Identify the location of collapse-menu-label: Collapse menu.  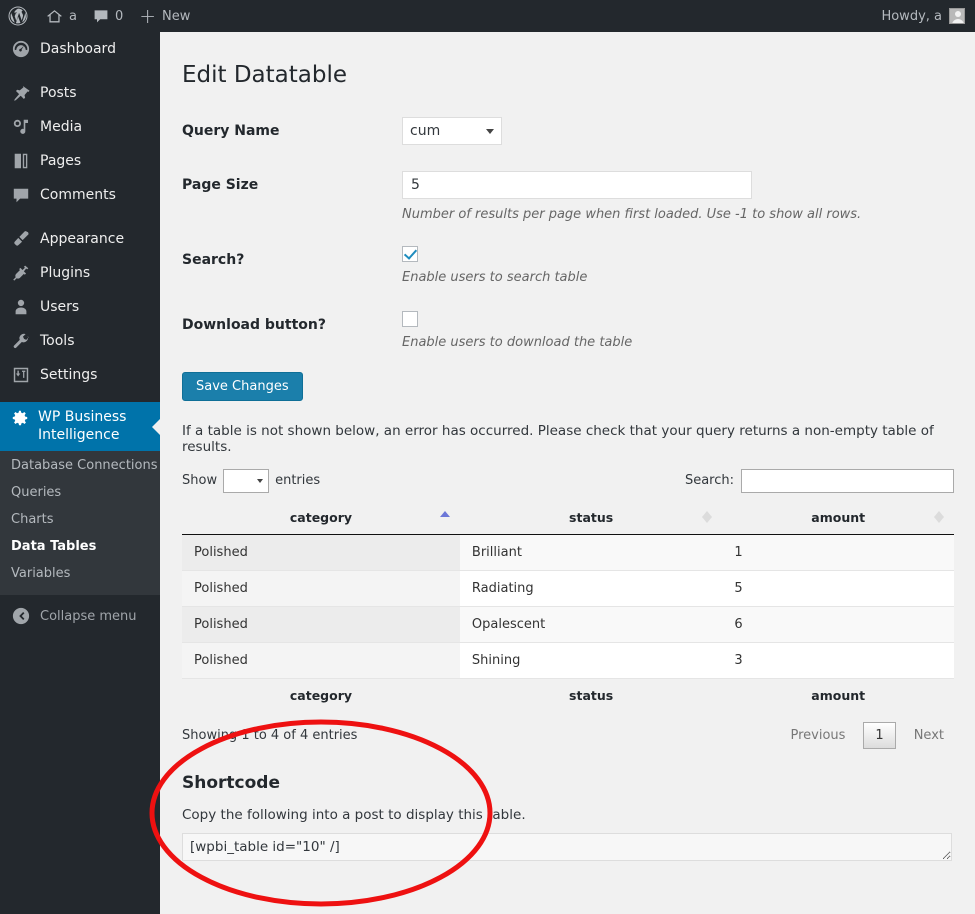
(88, 616).